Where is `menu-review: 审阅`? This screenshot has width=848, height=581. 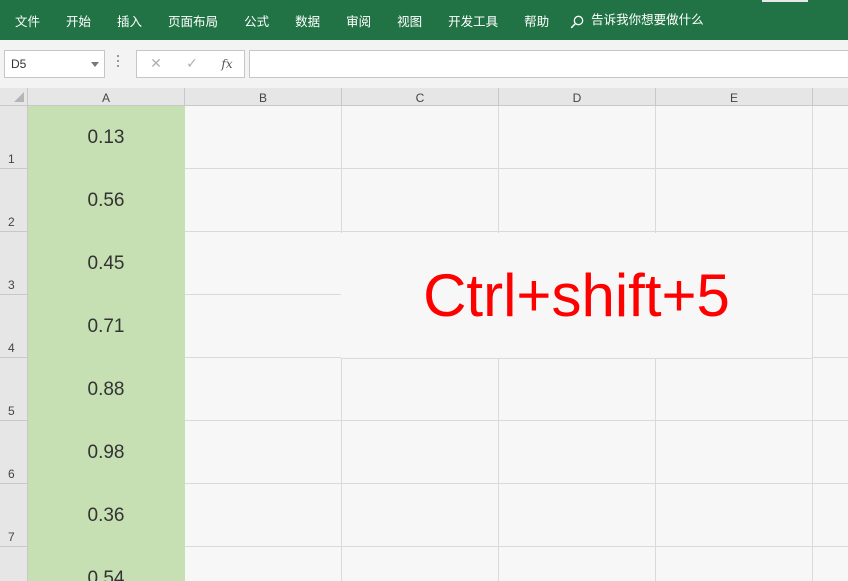 menu-review: 审阅 is located at coordinates (358, 20).